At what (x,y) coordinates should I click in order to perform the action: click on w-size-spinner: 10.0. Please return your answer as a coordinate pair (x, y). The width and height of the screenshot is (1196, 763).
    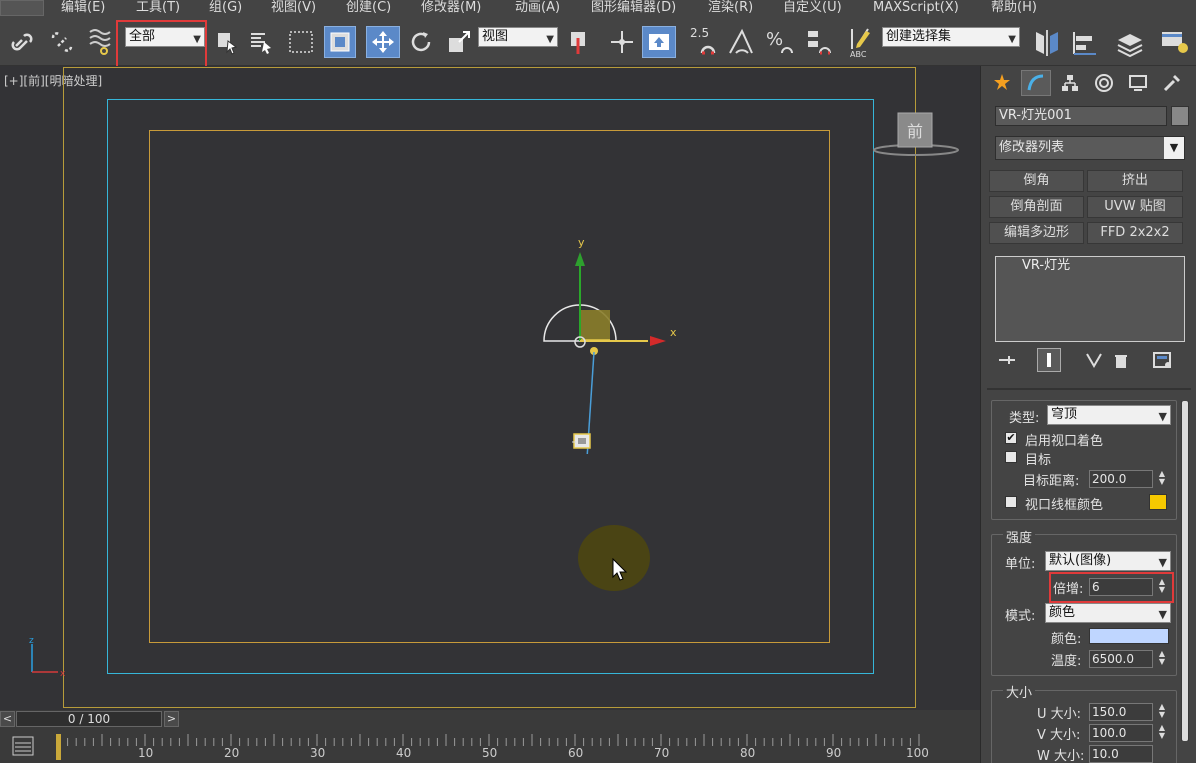
    Looking at the image, I should click on (1121, 754).